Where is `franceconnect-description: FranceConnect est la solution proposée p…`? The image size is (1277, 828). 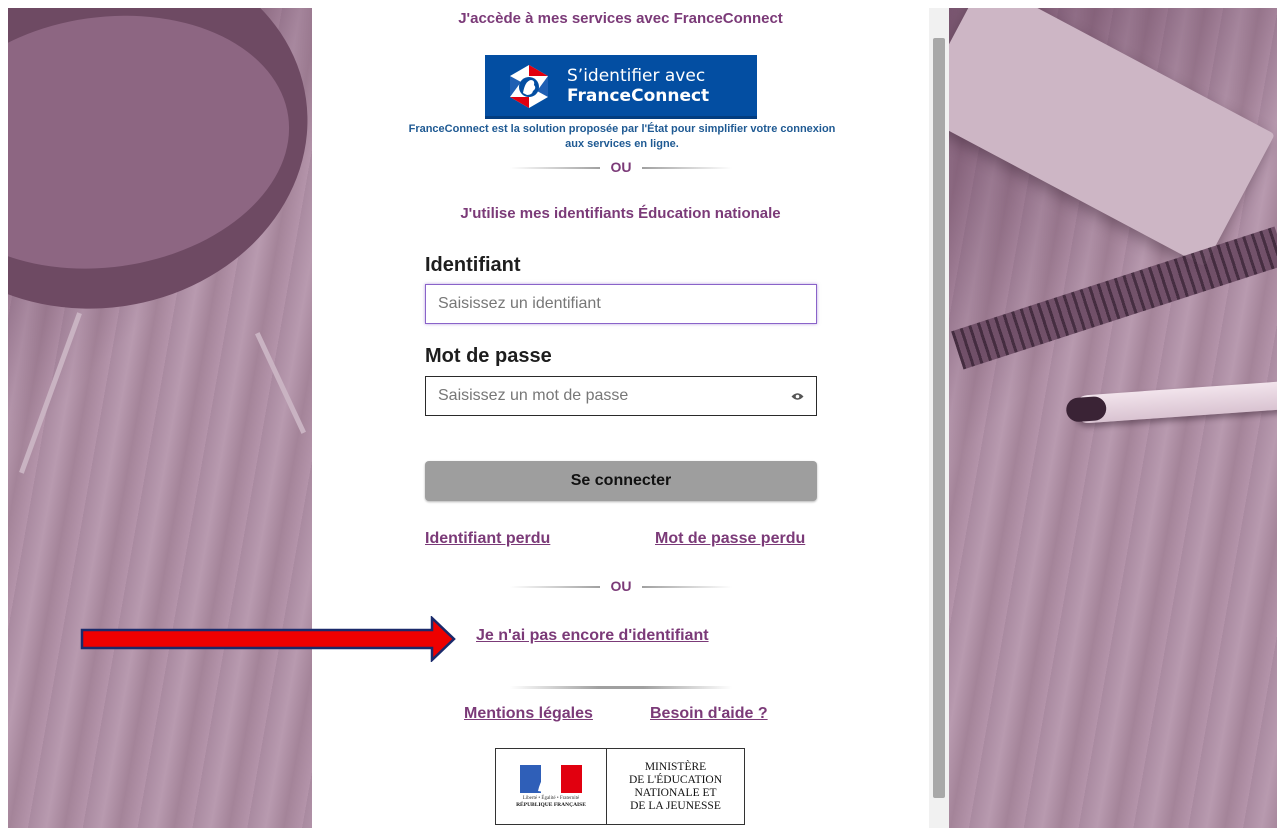 franceconnect-description: FranceConnect est la solution proposée p… is located at coordinates (622, 136).